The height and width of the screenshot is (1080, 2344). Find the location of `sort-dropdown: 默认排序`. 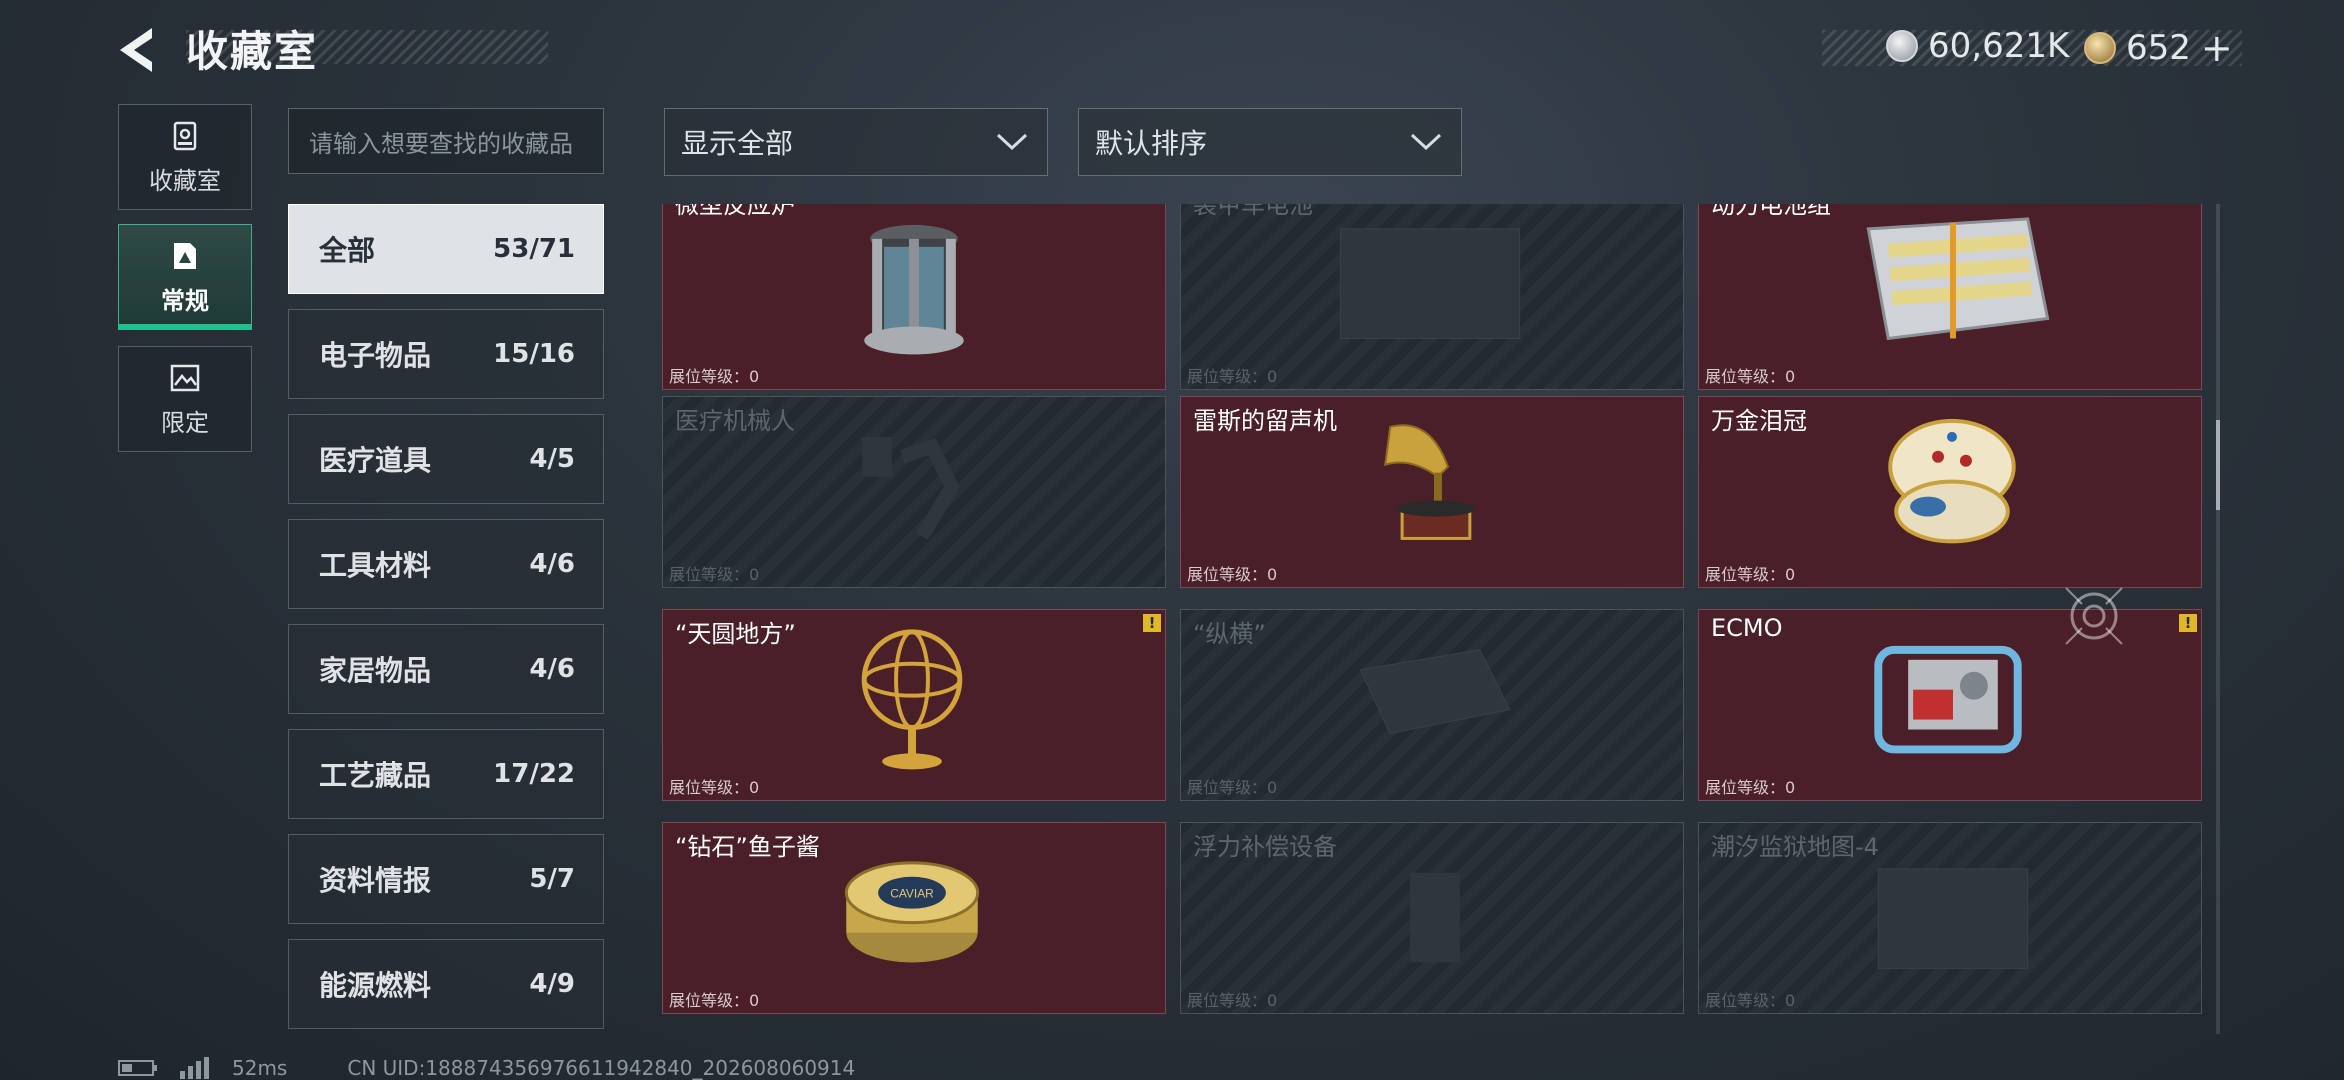

sort-dropdown: 默认排序 is located at coordinates (1270, 142).